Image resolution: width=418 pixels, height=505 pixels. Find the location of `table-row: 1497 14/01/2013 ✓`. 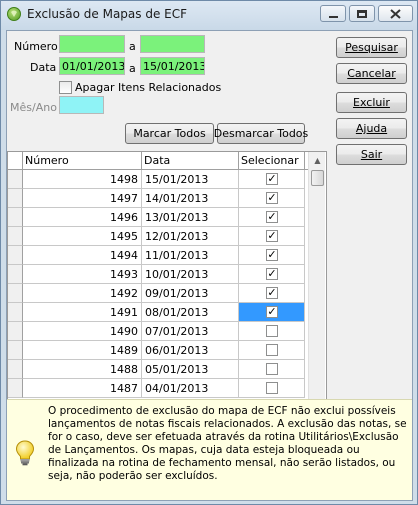

table-row: 1497 14/01/2013 ✓ is located at coordinates (158, 198).